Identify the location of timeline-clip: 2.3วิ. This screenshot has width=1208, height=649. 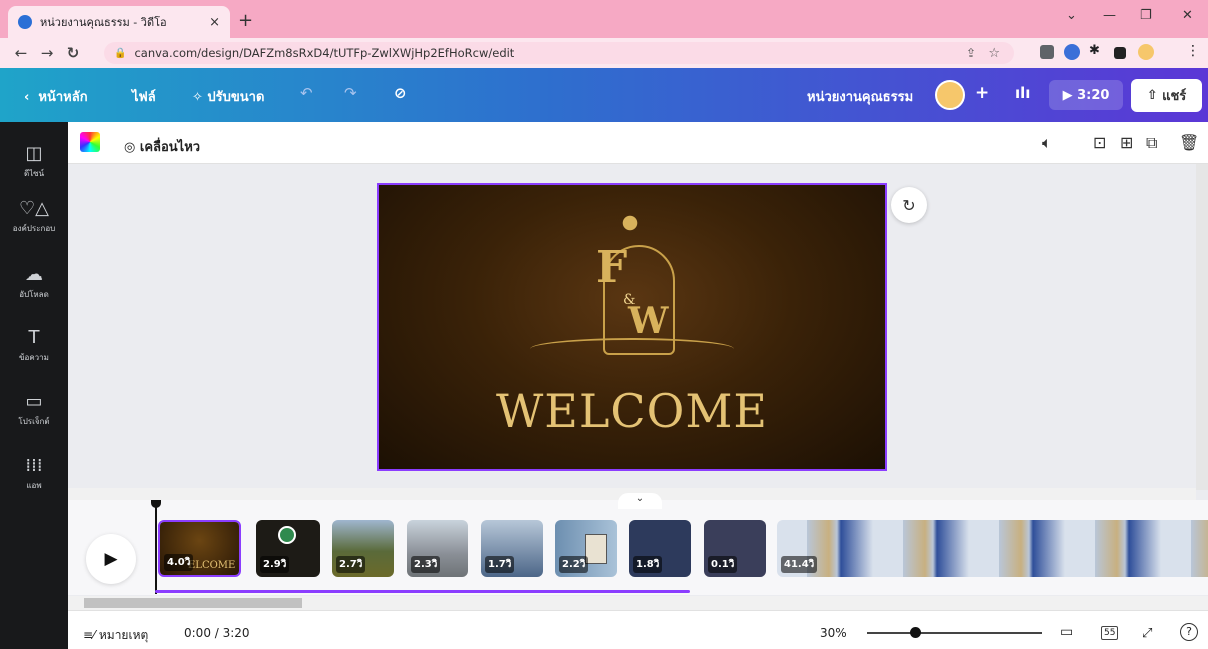
(437, 548).